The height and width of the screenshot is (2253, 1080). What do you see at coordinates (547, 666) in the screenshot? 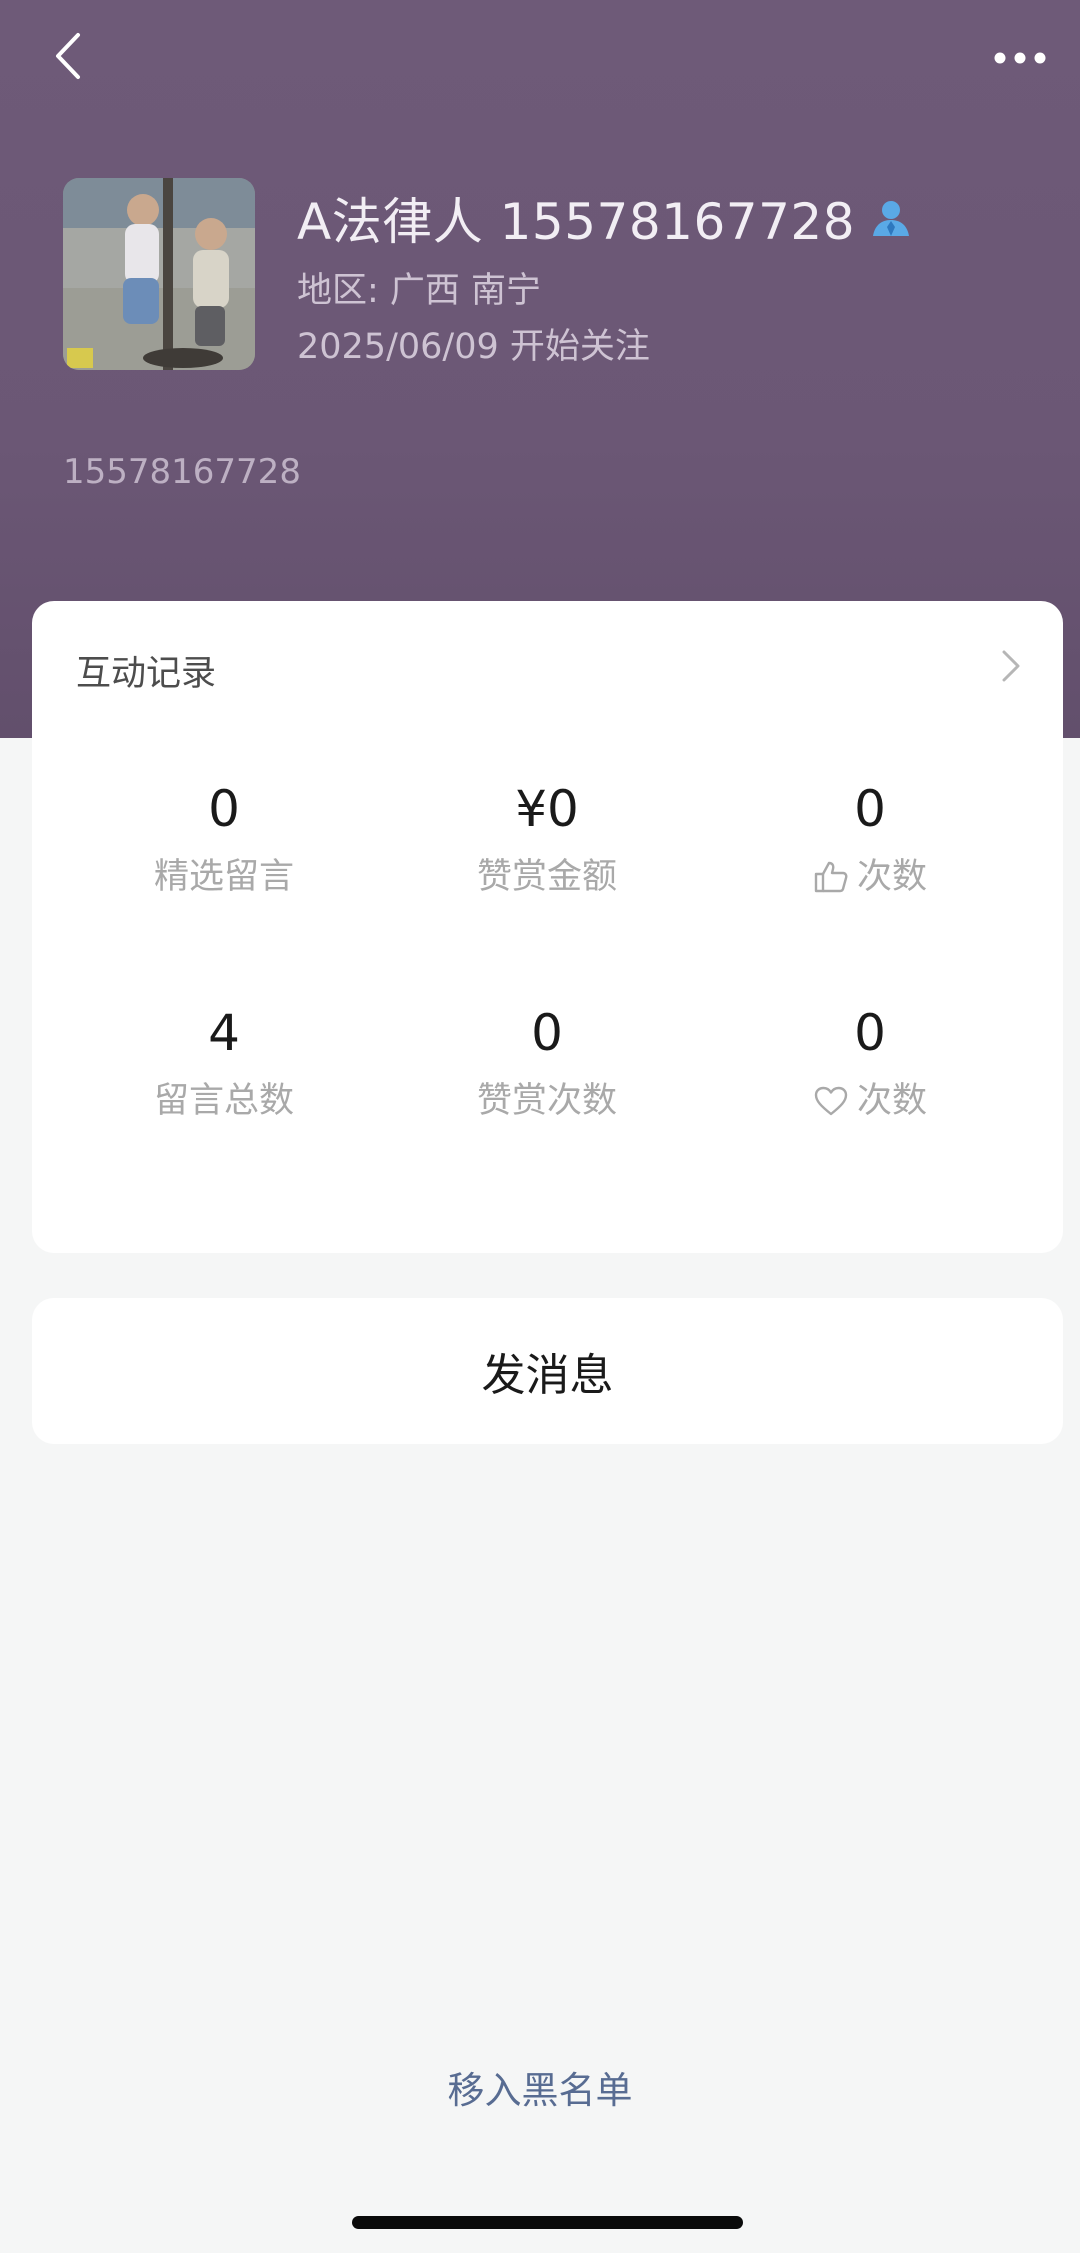
I see `interaction-record-header: 互动记录` at bounding box center [547, 666].